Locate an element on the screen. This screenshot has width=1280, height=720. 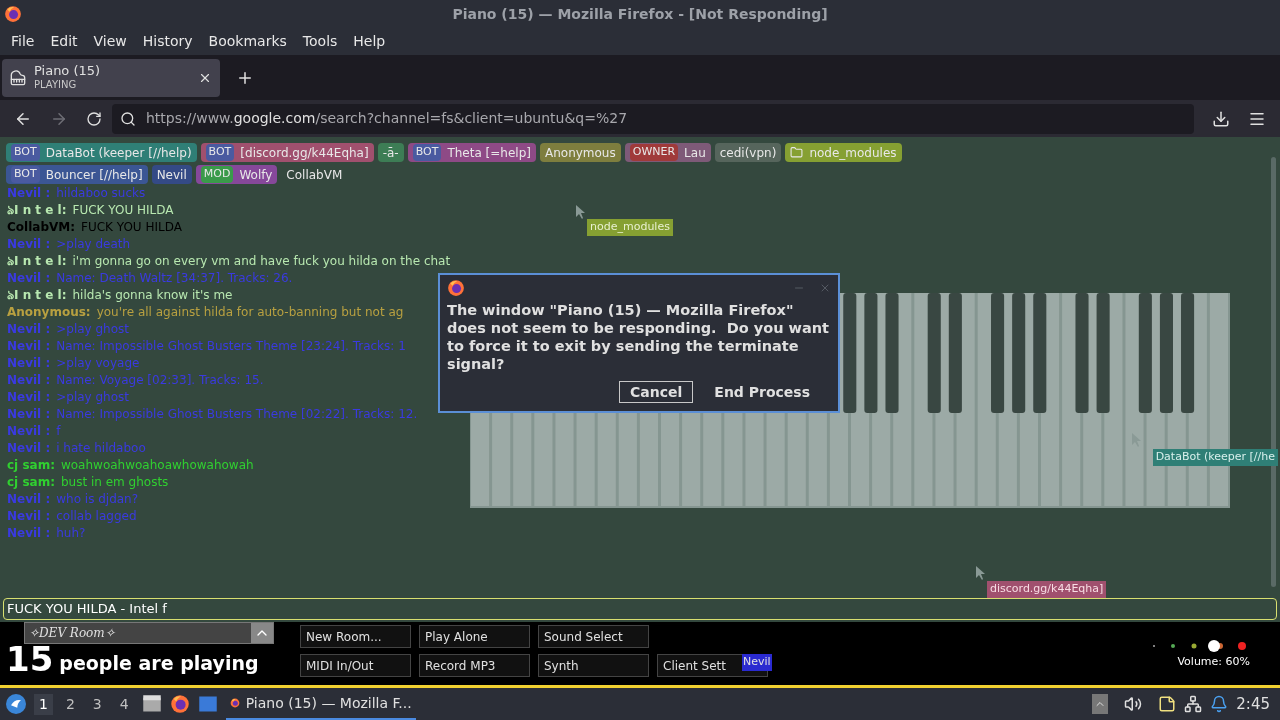
player-count: 15 is located at coordinates (30, 659).